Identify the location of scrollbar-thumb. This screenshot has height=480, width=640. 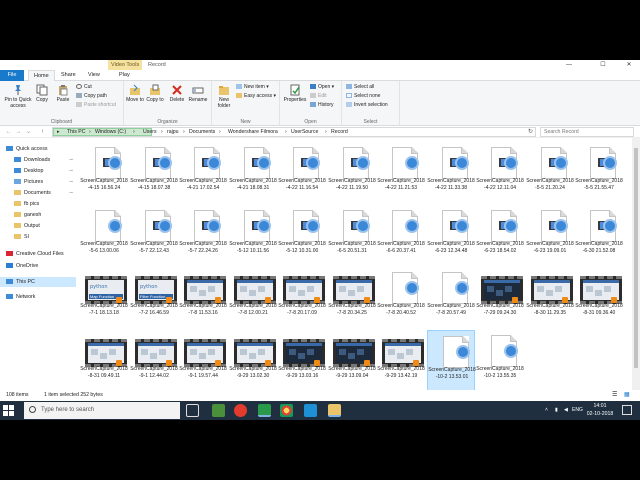
(636, 258).